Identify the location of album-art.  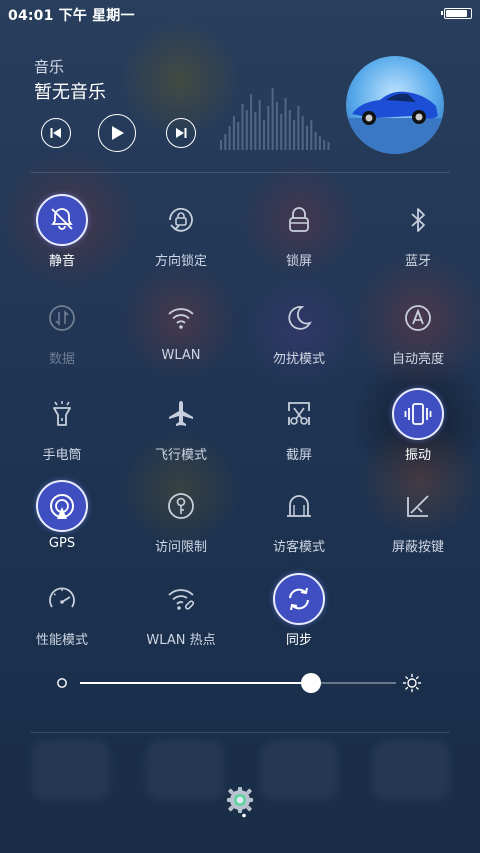
(395, 105).